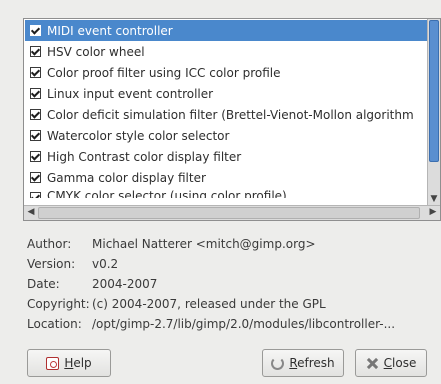 The width and height of the screenshot is (441, 384). What do you see at coordinates (144, 156) in the screenshot?
I see `module-label: High Contrast color display filter` at bounding box center [144, 156].